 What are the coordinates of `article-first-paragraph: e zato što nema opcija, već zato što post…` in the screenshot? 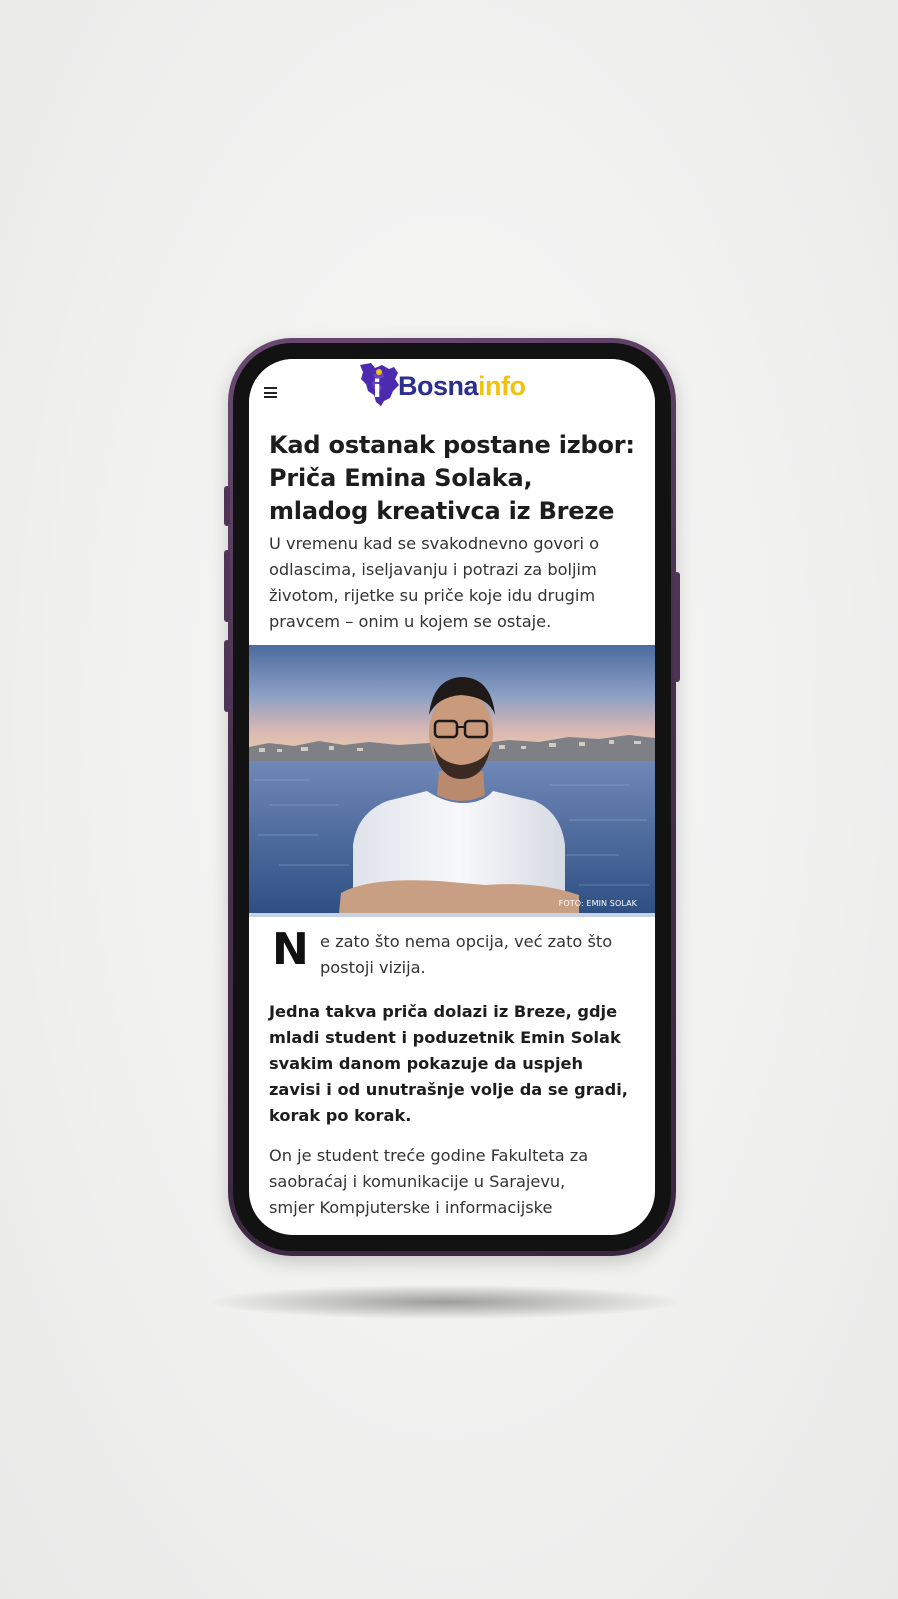 It's located at (480, 955).